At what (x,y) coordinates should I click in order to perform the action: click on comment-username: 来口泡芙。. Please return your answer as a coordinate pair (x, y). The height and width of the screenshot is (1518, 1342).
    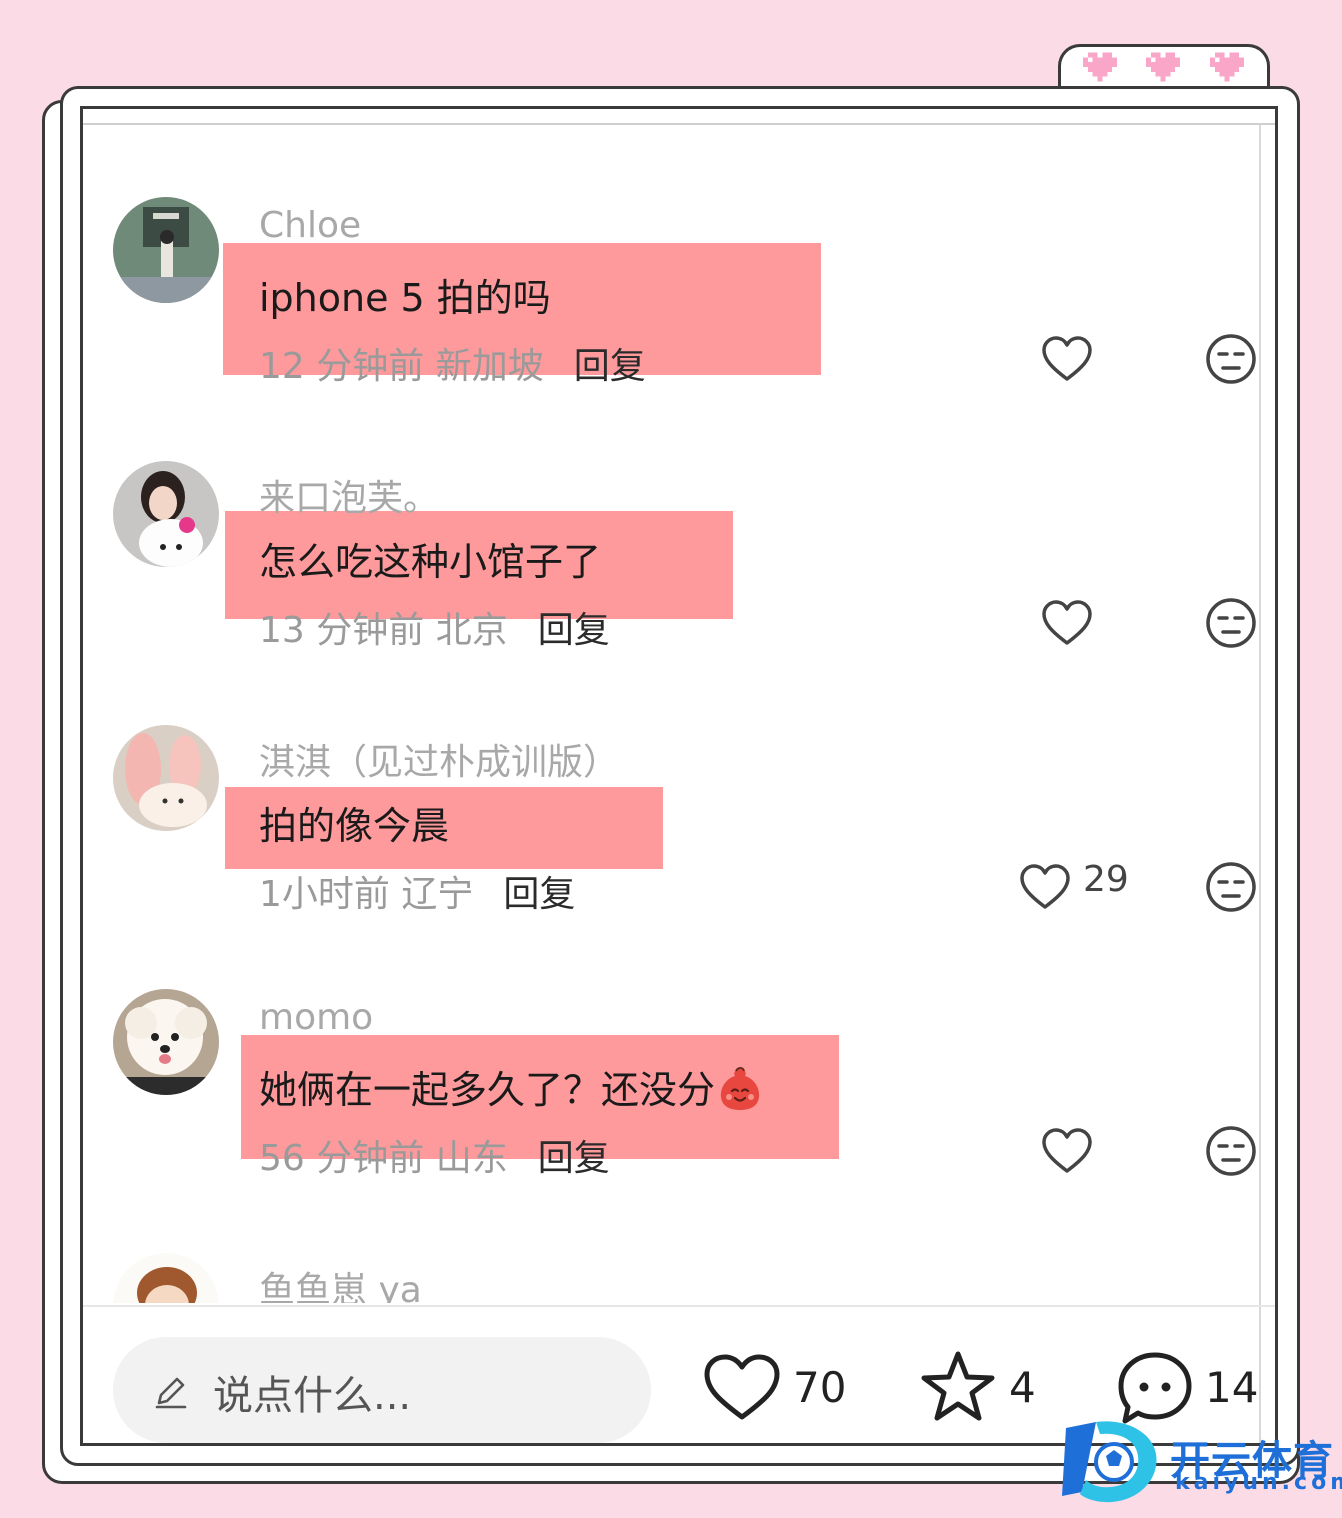
    Looking at the image, I should click on (349, 495).